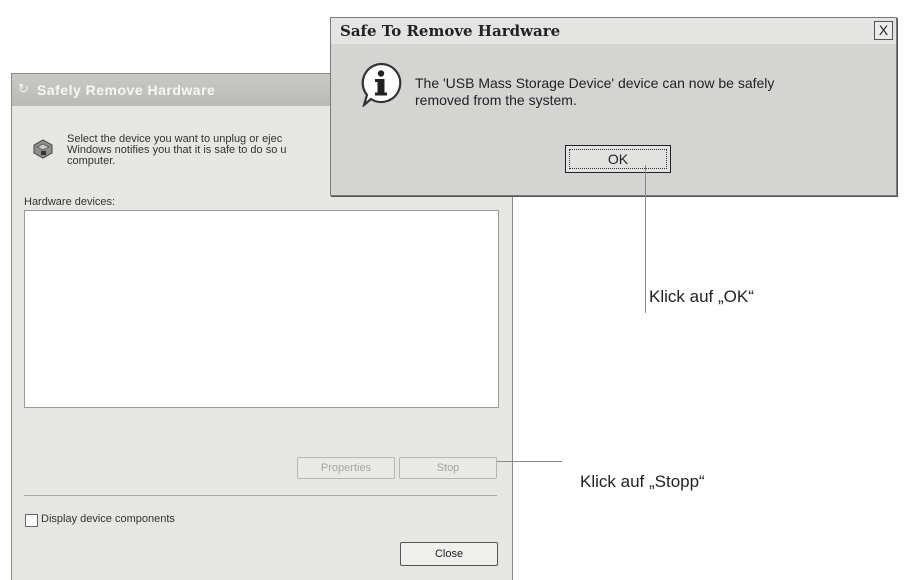 This screenshot has width=905, height=580. What do you see at coordinates (701, 296) in the screenshot?
I see `ok-callout-text: Klick auf „OK“` at bounding box center [701, 296].